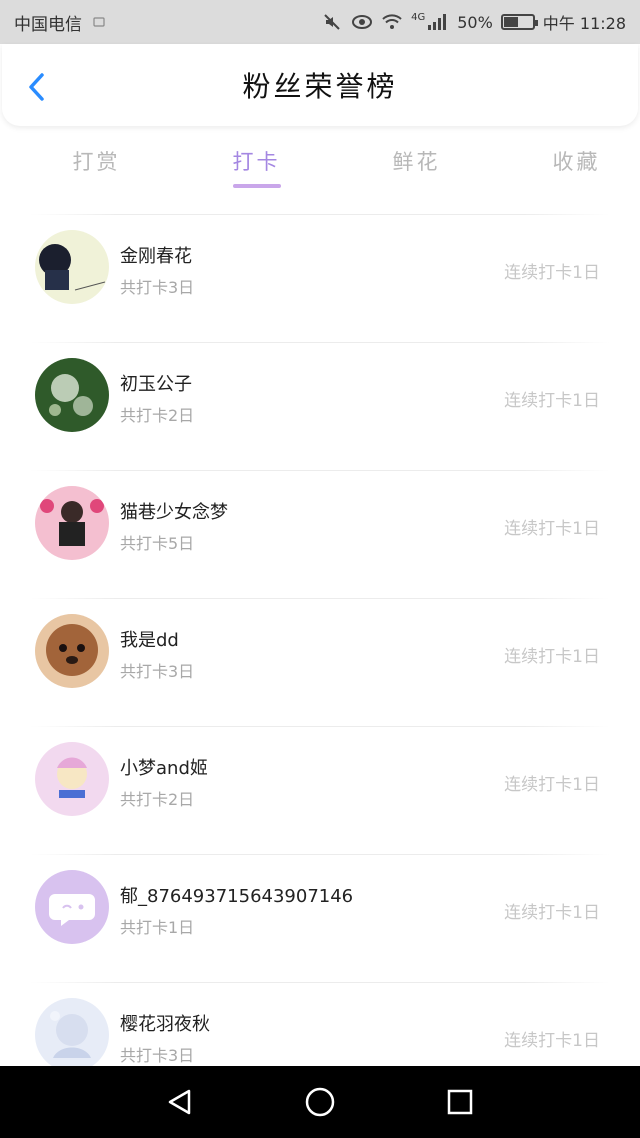 Image resolution: width=640 pixels, height=1138 pixels. Describe the element at coordinates (584, 23) in the screenshot. I see `clock: 中午 11:28` at that location.